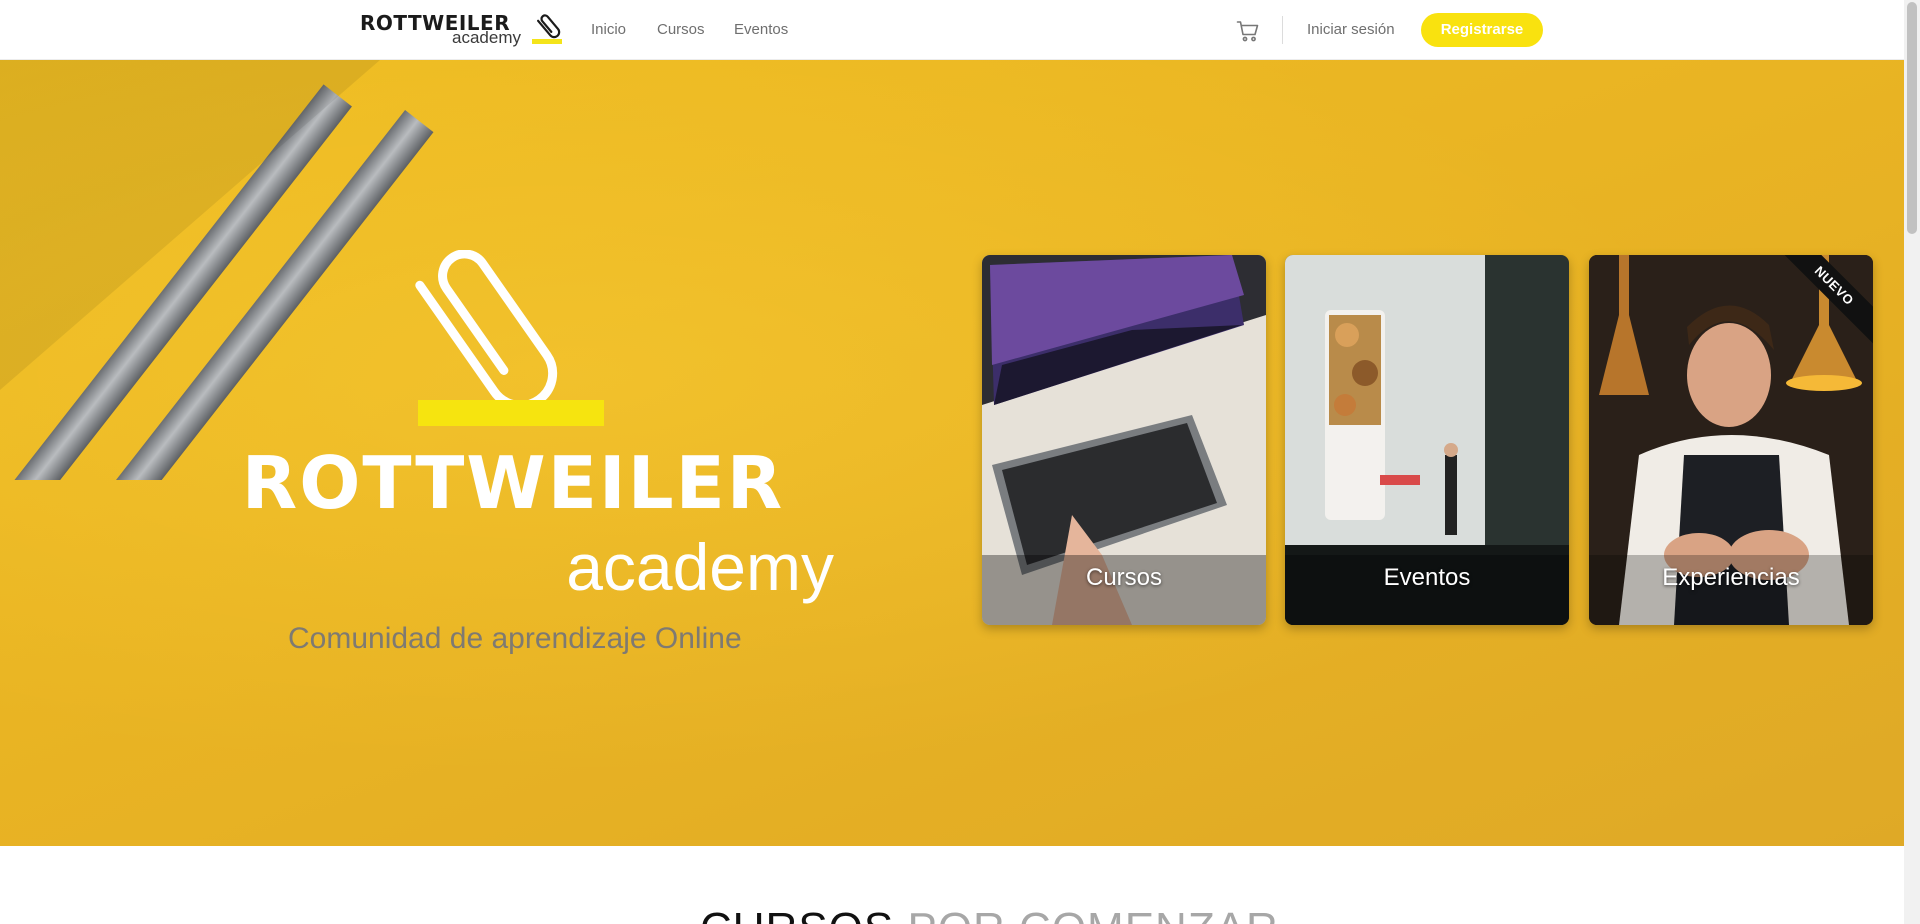 The image size is (1920, 924). Describe the element at coordinates (1248, 31) in the screenshot. I see `cart-icon` at that location.